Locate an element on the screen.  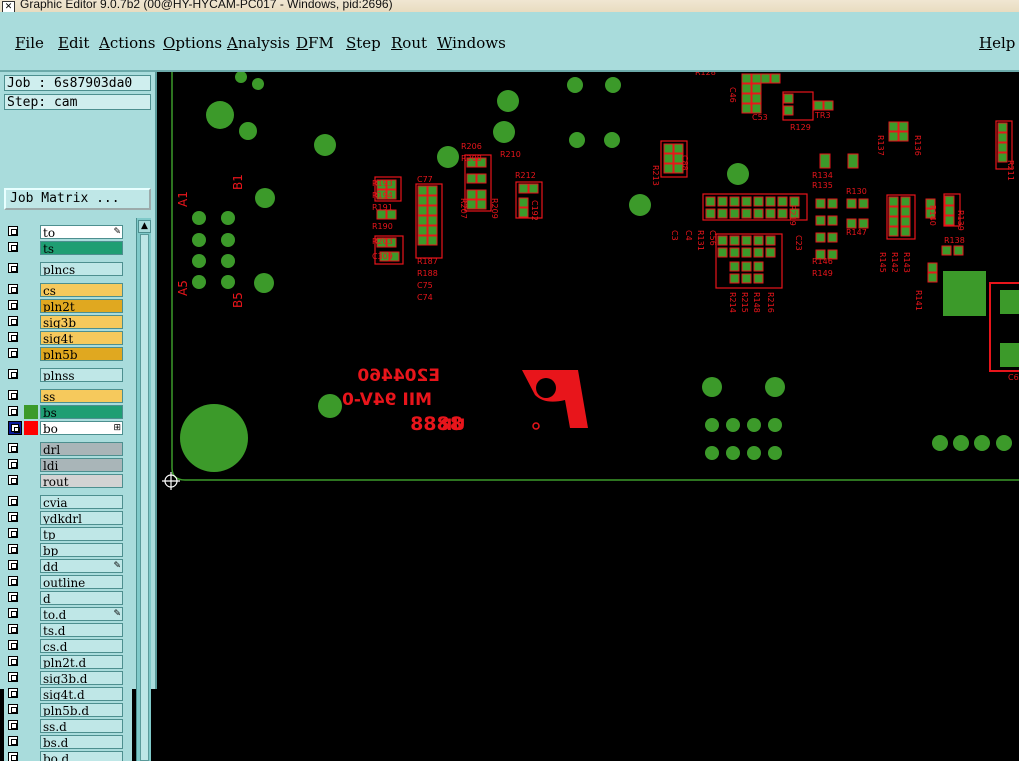
layer-row-ss-d: ss.d is located at coordinates (68, 726).